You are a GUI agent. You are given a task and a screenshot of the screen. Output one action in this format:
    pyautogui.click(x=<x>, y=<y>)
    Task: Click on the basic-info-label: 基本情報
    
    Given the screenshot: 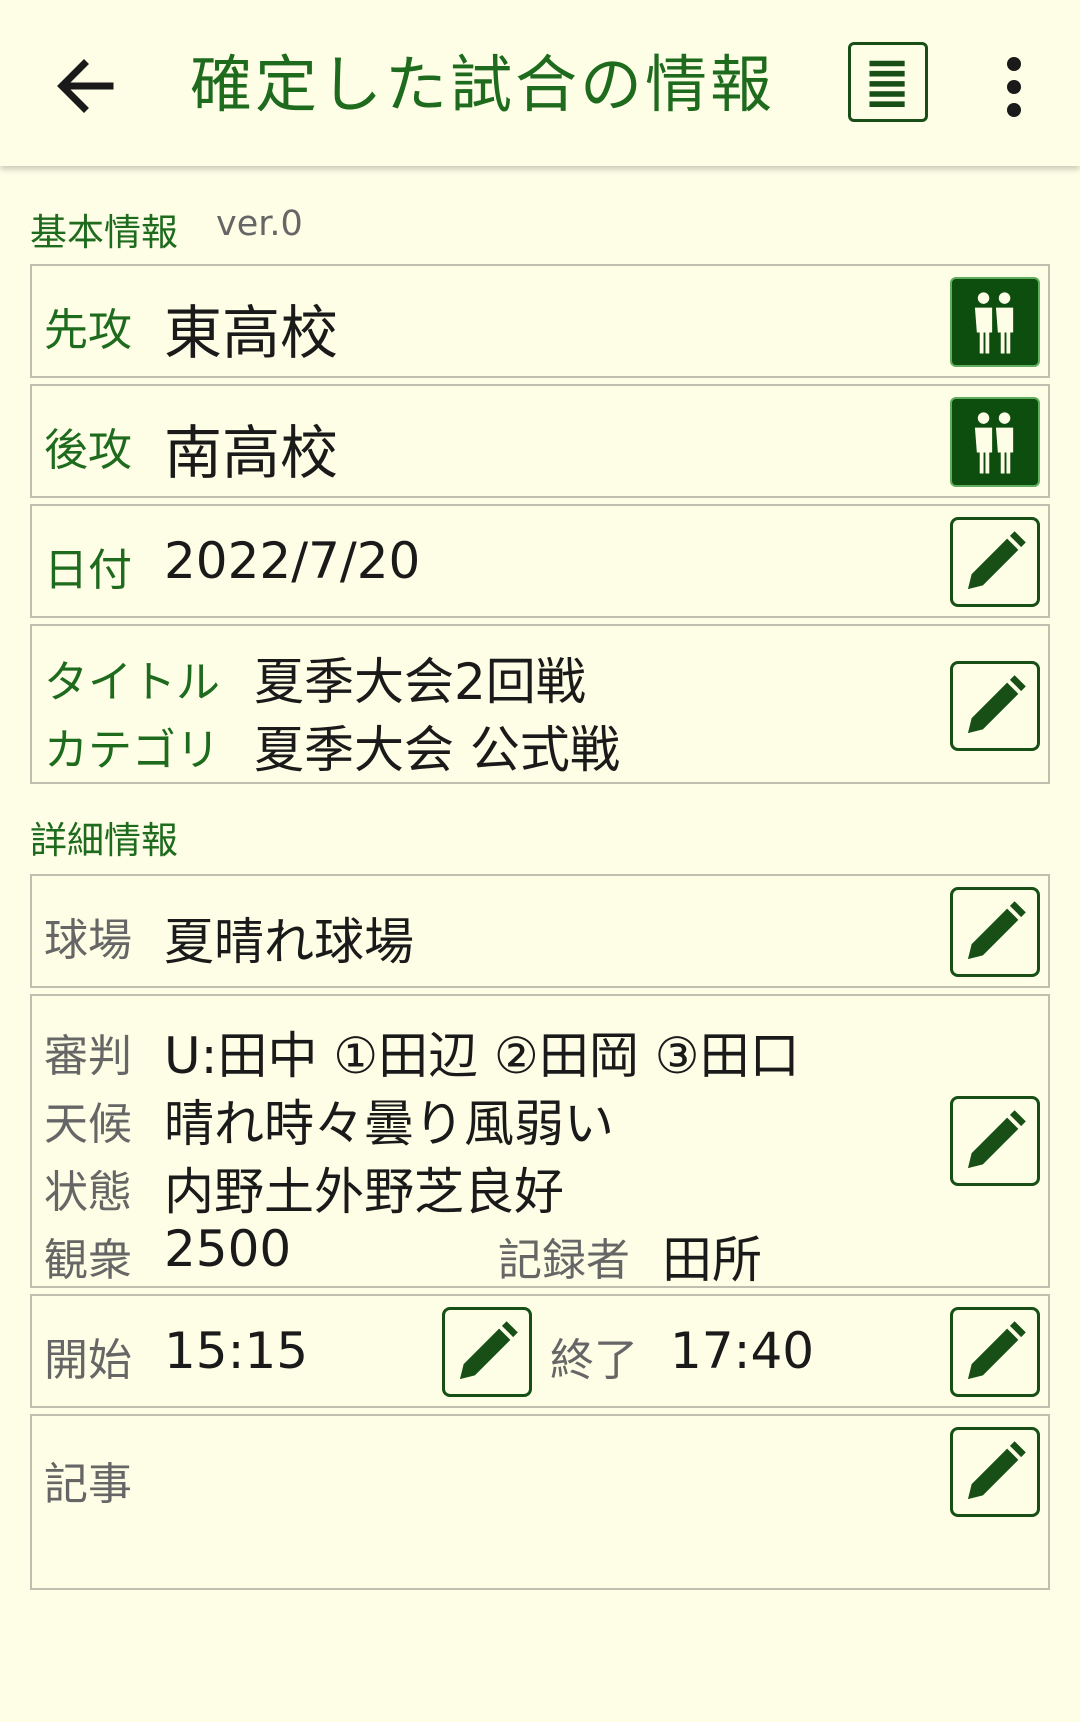 What is the action you would take?
    pyautogui.click(x=104, y=232)
    